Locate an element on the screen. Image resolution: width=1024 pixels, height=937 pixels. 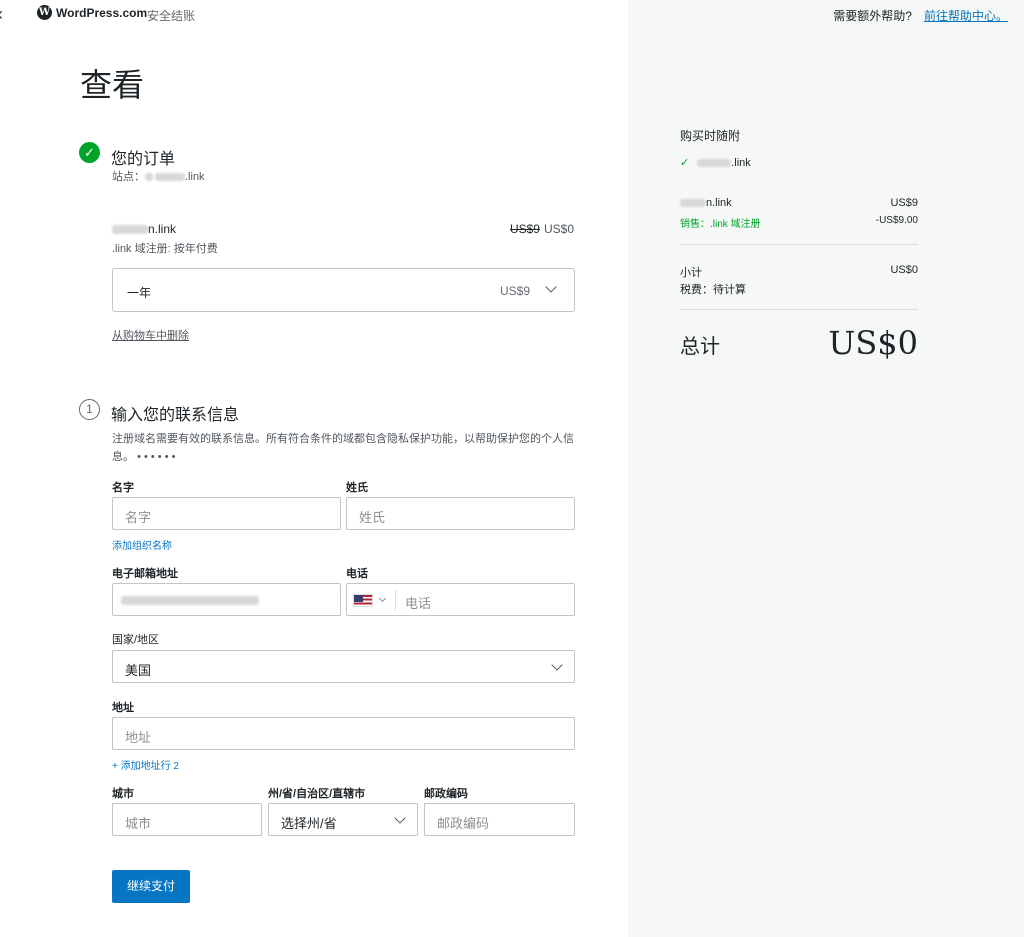
logo-text: WordPress.com is located at coordinates (102, 12).